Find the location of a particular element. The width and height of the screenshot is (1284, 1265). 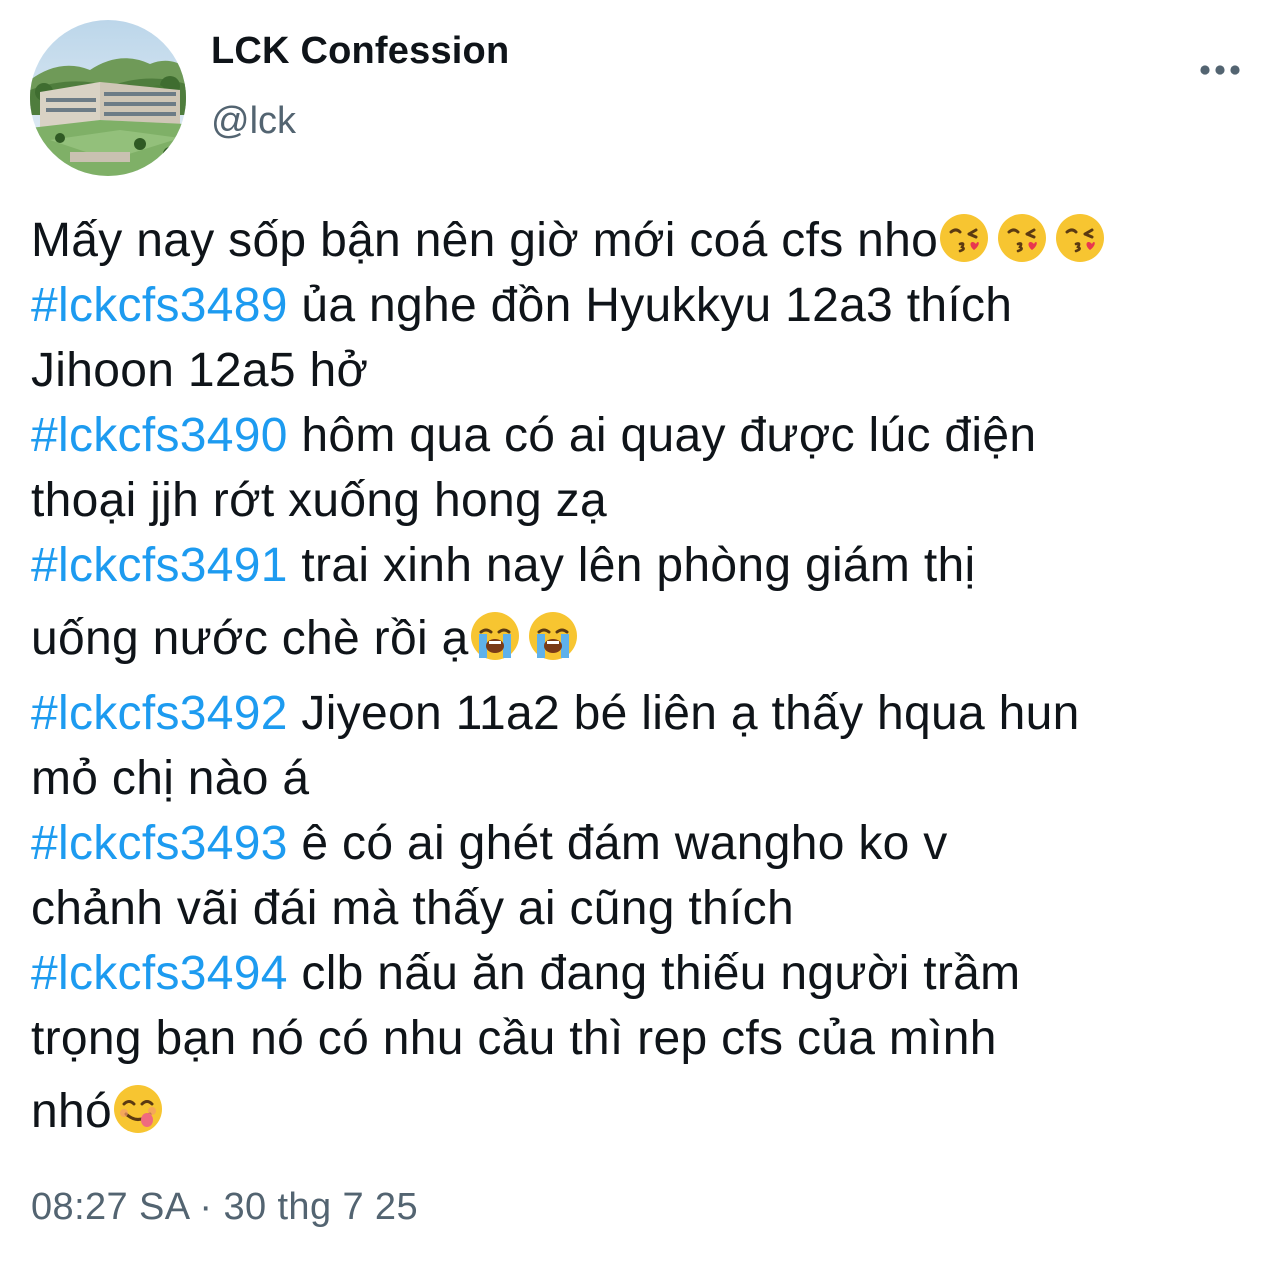

confession-text: uống nước chè rồi ạ is located at coordinates (250, 638).